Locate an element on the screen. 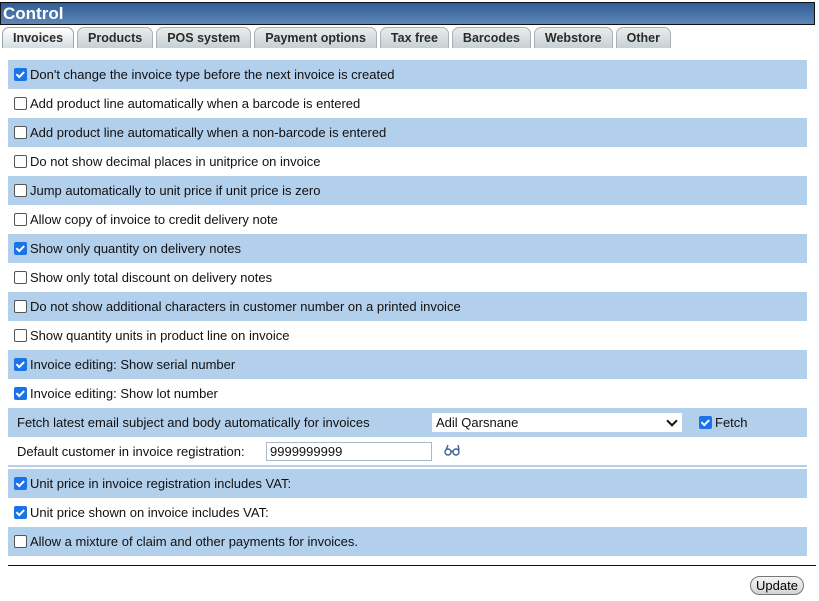 The width and height of the screenshot is (819, 601). tab-invoices: Invoices is located at coordinates (38, 37).